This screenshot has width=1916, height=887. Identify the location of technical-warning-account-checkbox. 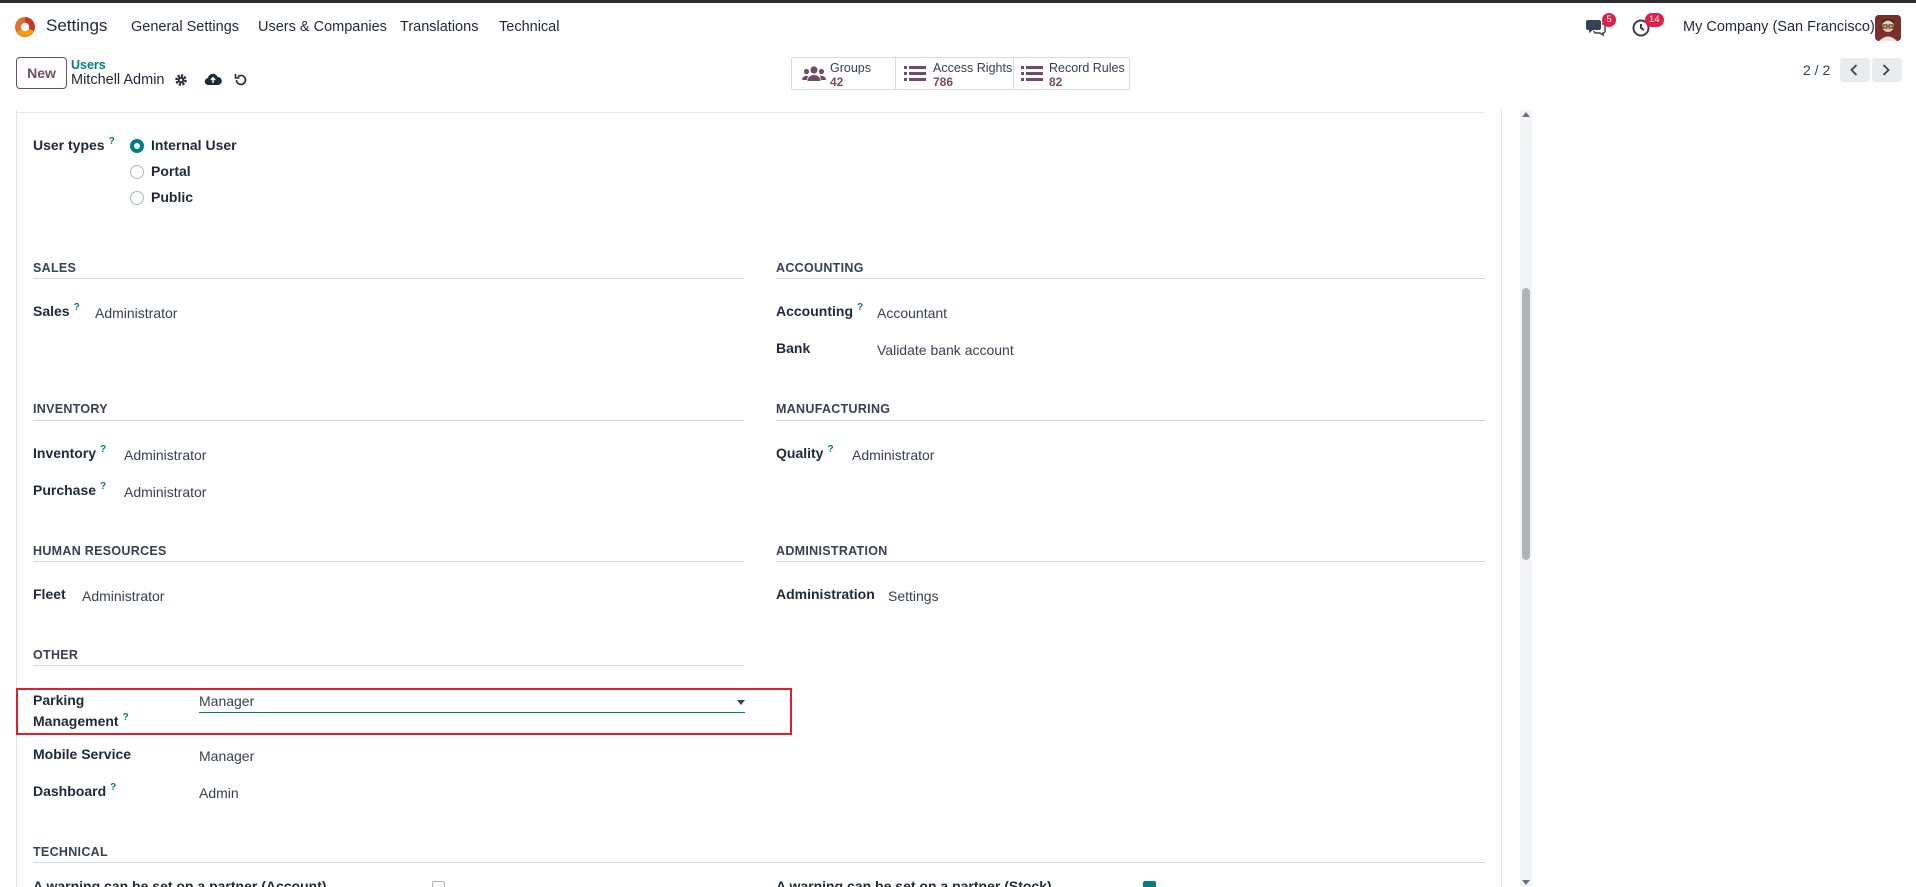
(438, 884).